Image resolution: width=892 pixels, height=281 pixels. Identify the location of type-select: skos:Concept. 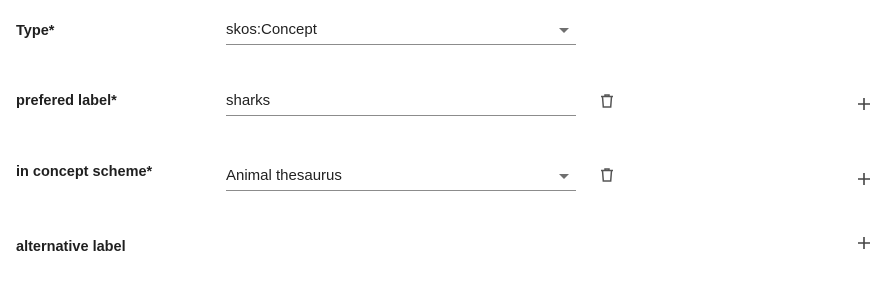
(401, 33).